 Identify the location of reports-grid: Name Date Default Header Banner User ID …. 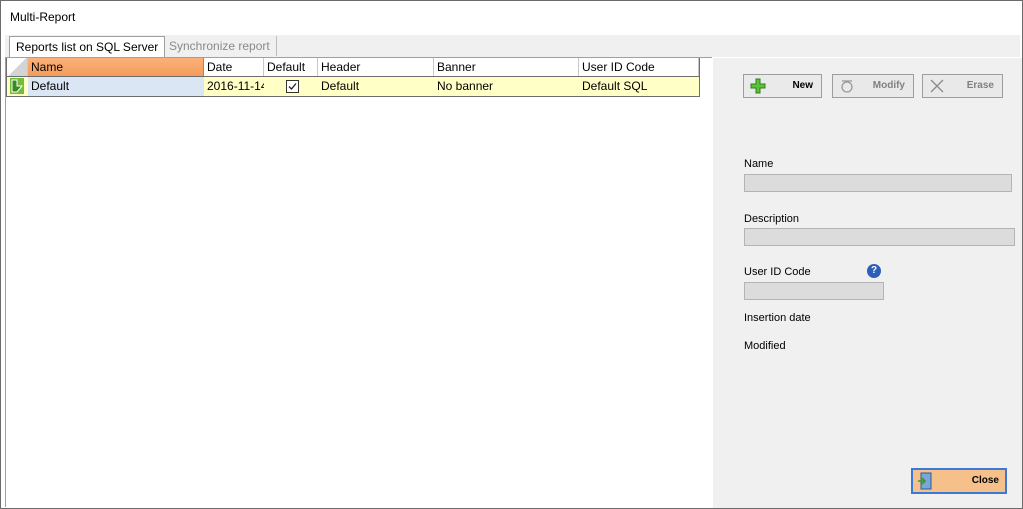
(353, 77).